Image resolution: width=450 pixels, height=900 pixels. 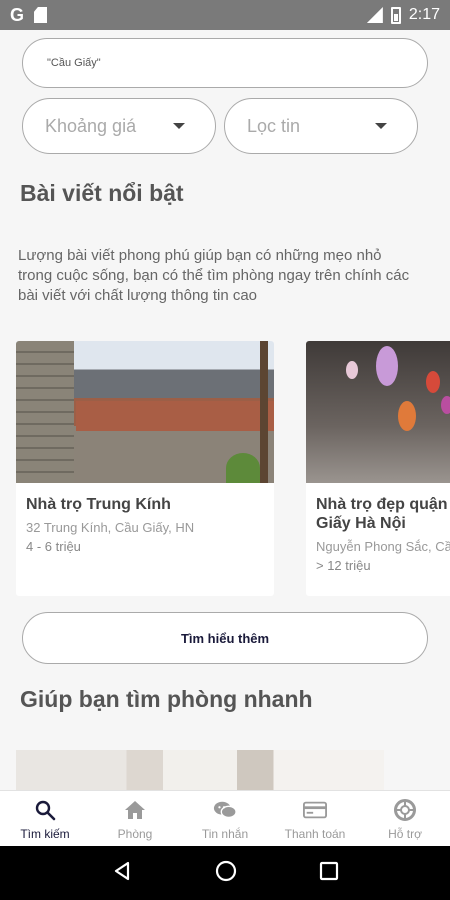 I want to click on tab-search-label: Tìm kiếm, so click(x=45, y=834).